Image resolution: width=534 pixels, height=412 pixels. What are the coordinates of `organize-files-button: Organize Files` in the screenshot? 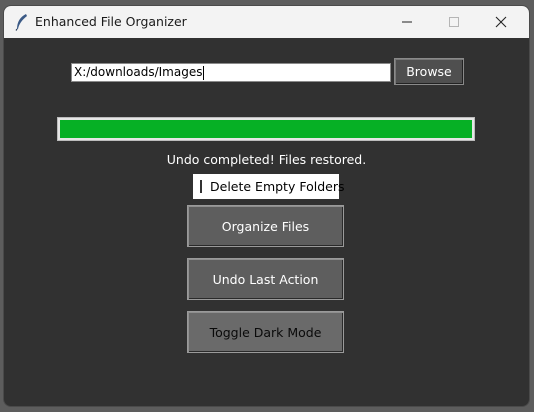 It's located at (265, 226).